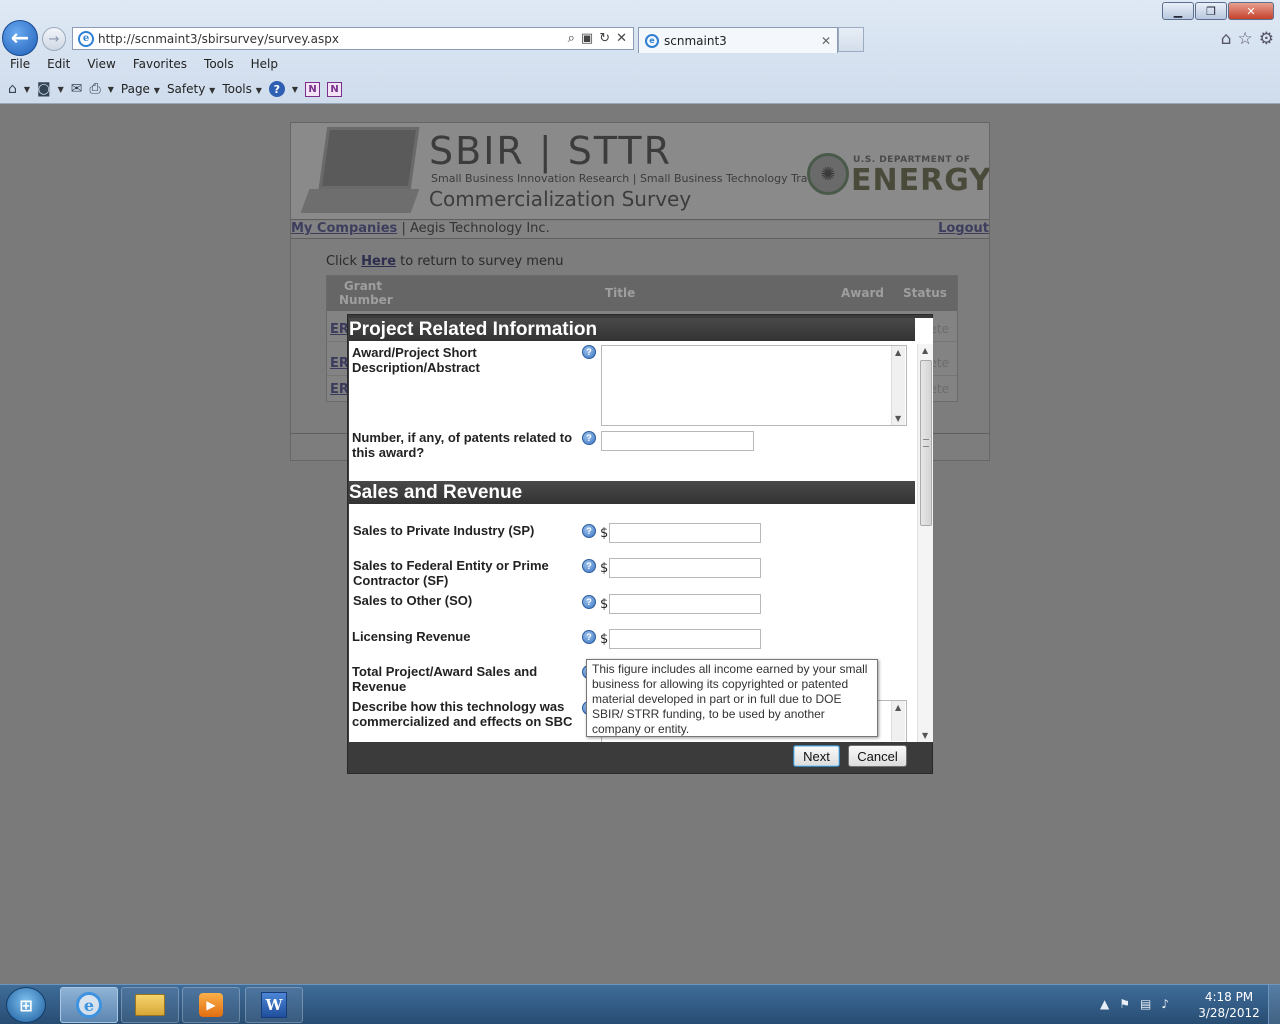 This screenshot has width=1280, height=1024. I want to click on onenote-icon: N, so click(313, 89).